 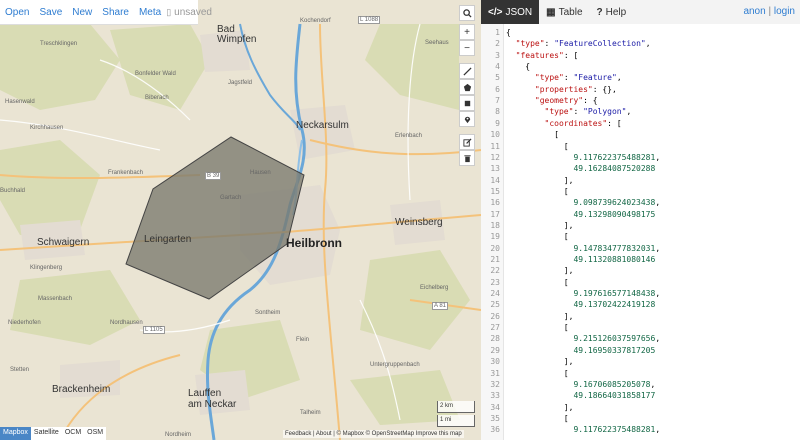 I want to click on new-button: New, so click(x=82, y=12).